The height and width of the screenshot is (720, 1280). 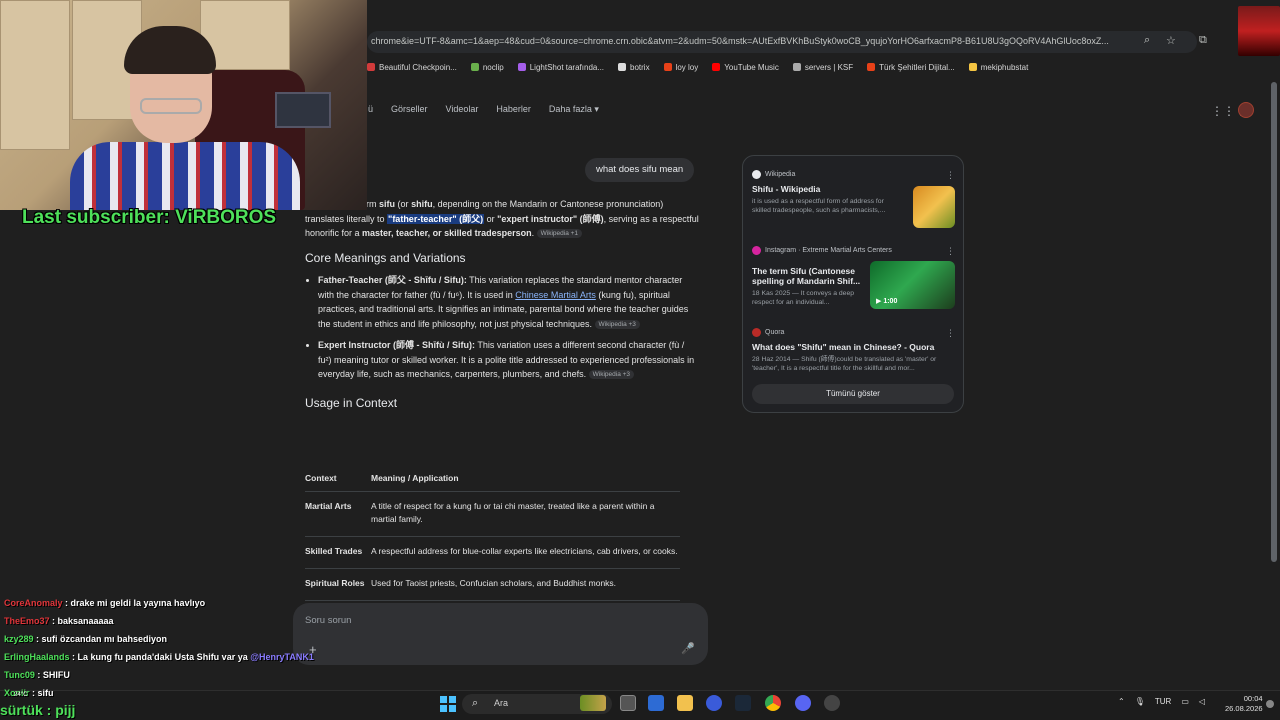 I want to click on chat-message: Xoniir : sifu, so click(x=174, y=693).